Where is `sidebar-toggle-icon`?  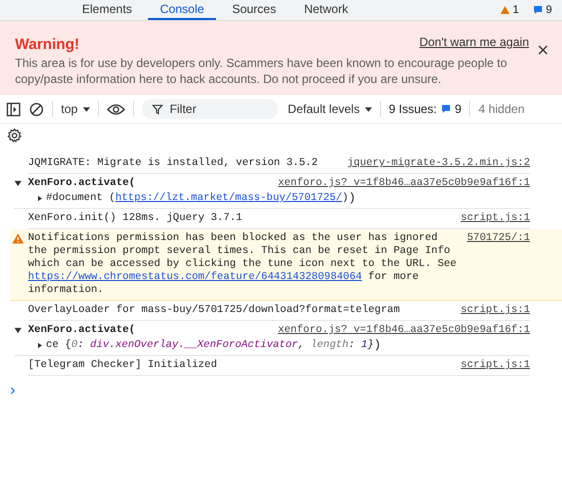
sidebar-toggle-icon is located at coordinates (13, 109).